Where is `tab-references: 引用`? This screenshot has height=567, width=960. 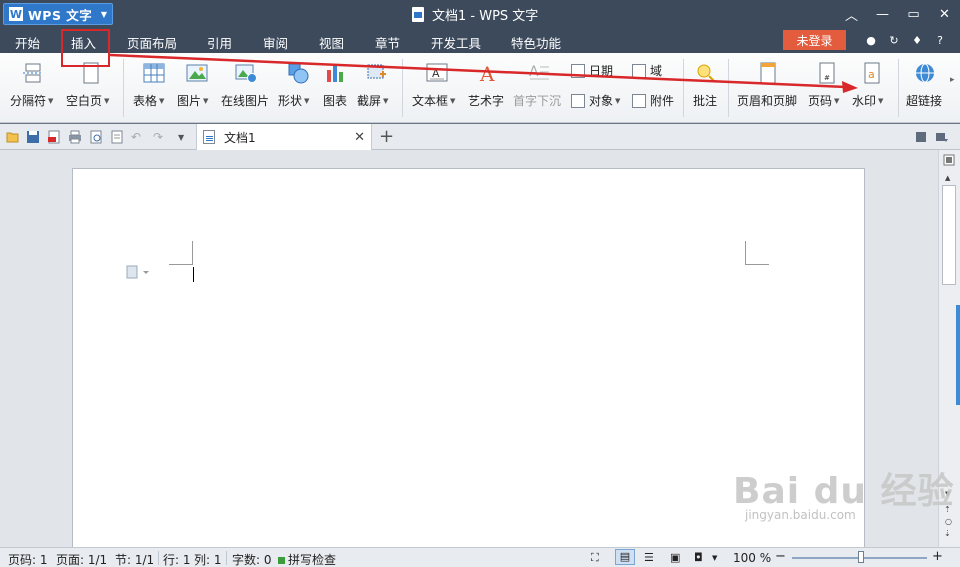 tab-references: 引用 is located at coordinates (219, 42).